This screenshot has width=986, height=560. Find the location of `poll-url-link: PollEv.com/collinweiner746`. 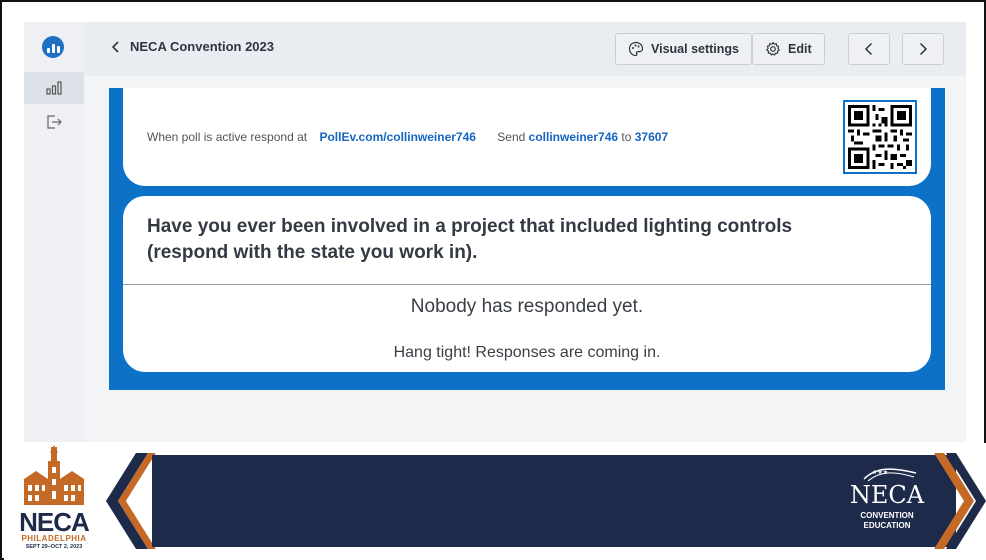

poll-url-link: PollEv.com/collinweiner746 is located at coordinates (397, 137).